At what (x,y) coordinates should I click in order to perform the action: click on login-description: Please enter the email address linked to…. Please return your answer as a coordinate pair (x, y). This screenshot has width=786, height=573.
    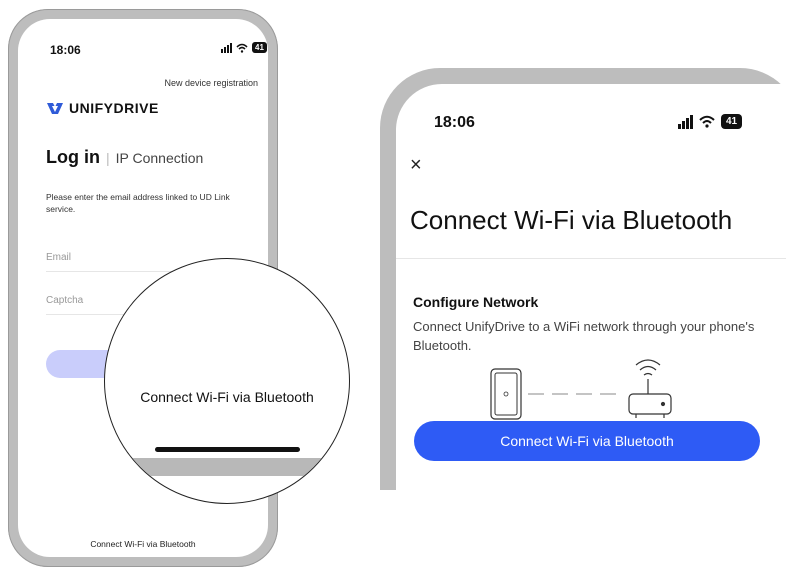
    Looking at the image, I should click on (138, 203).